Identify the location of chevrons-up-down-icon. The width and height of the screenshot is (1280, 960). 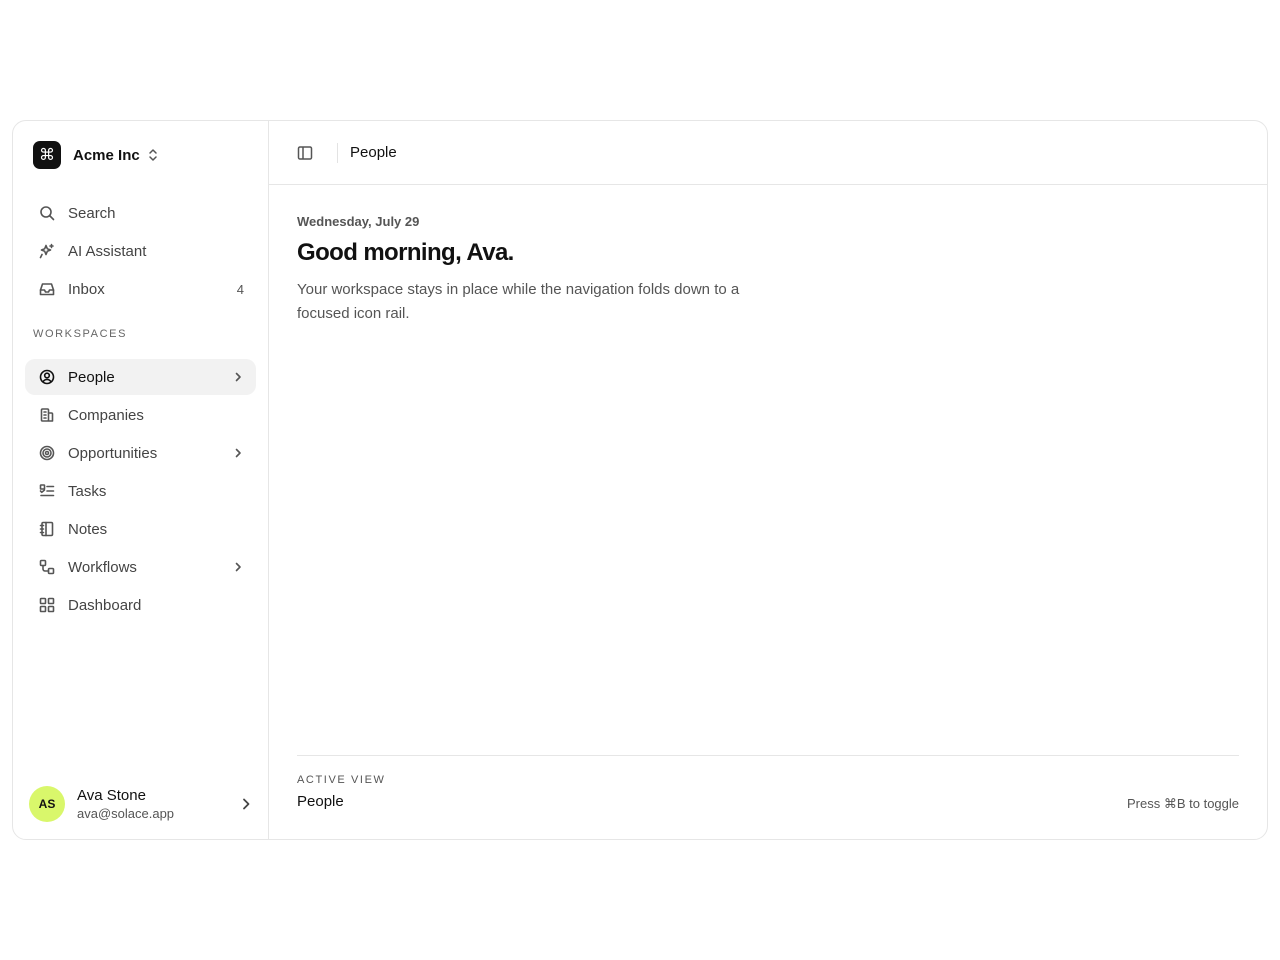
(153, 155).